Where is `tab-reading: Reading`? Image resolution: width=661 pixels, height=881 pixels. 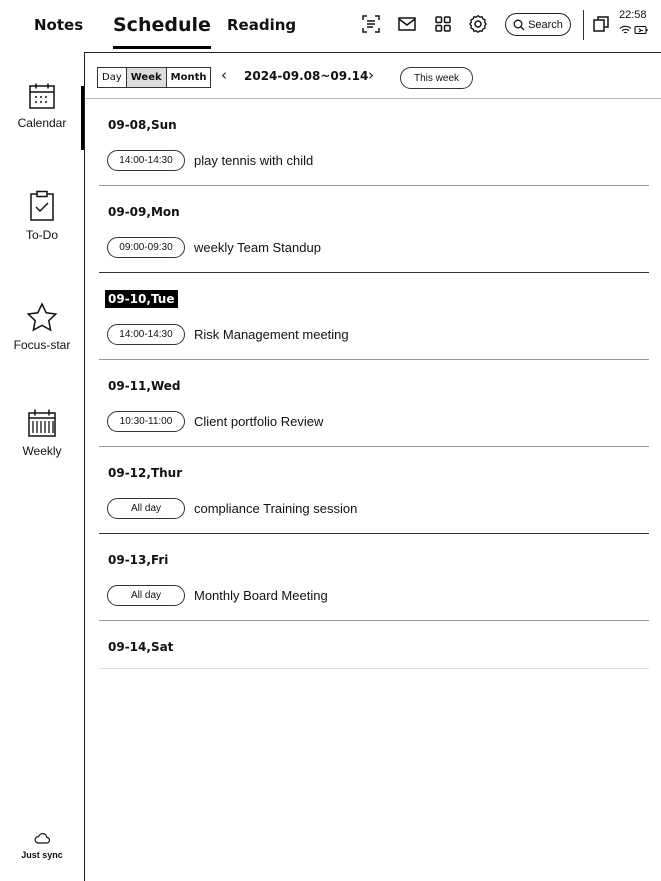
tab-reading: Reading is located at coordinates (261, 25).